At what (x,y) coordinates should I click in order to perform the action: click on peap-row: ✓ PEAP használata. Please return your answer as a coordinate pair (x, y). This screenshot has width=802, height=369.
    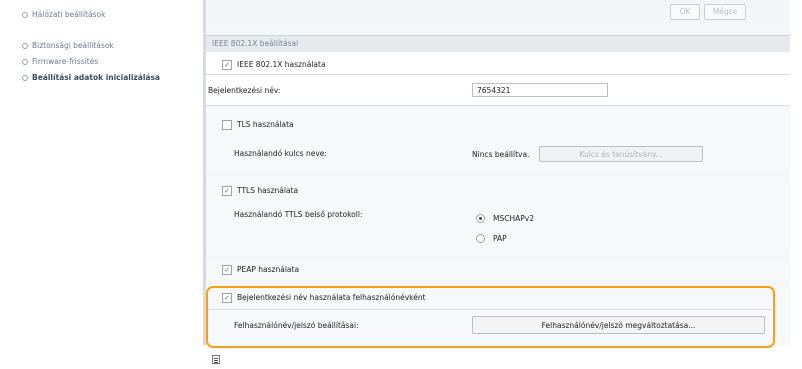
    Looking at the image, I should click on (498, 269).